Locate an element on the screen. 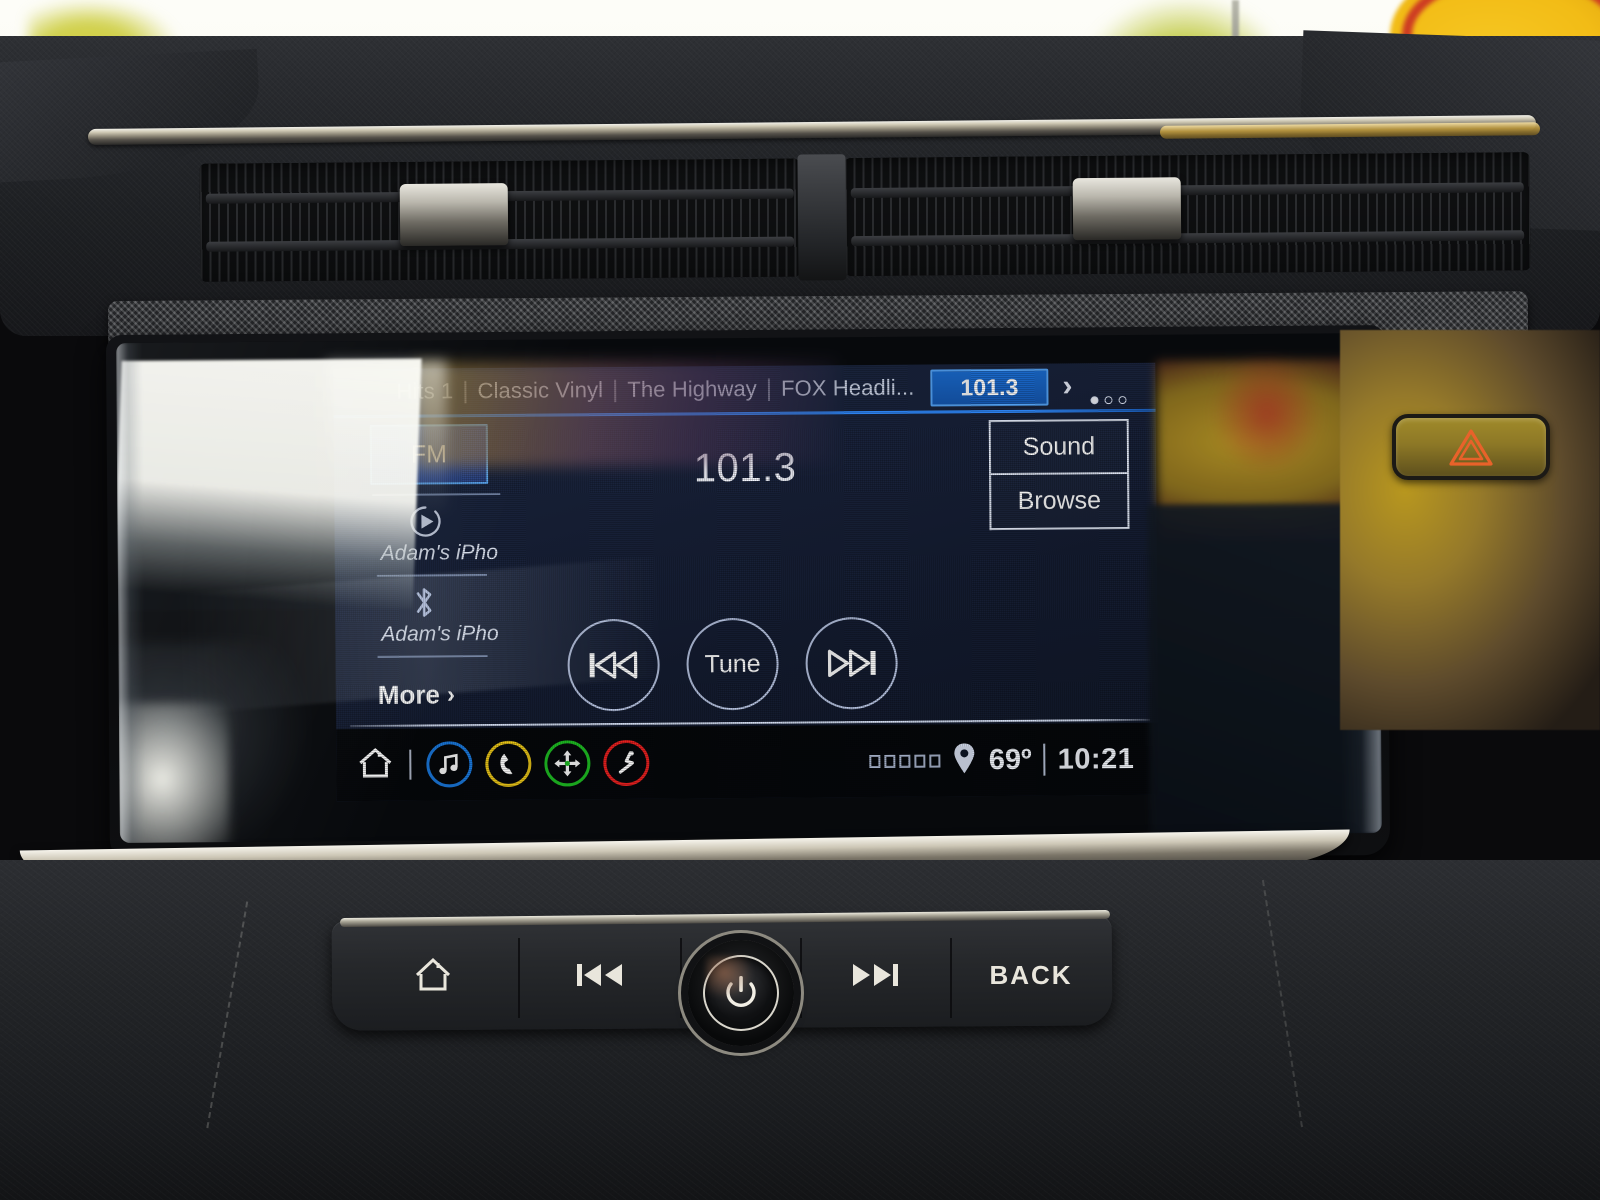 Image resolution: width=1600 pixels, height=1200 pixels. browse-label: Browse is located at coordinates (1059, 500).